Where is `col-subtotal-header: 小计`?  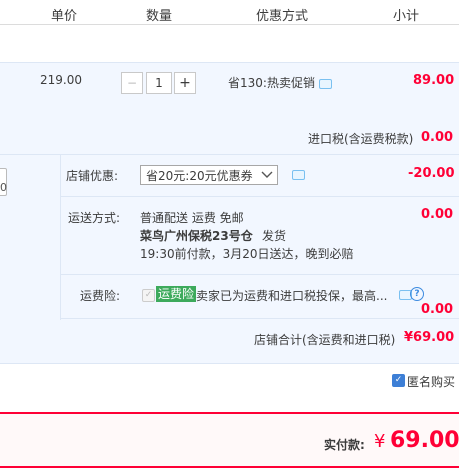
col-subtotal-header: 小计 is located at coordinates (406, 16).